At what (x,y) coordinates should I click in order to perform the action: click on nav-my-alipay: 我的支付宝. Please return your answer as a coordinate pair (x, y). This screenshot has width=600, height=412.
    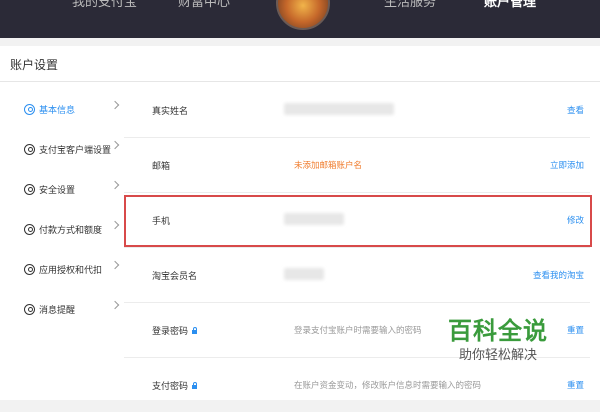
    Looking at the image, I should click on (104, 5).